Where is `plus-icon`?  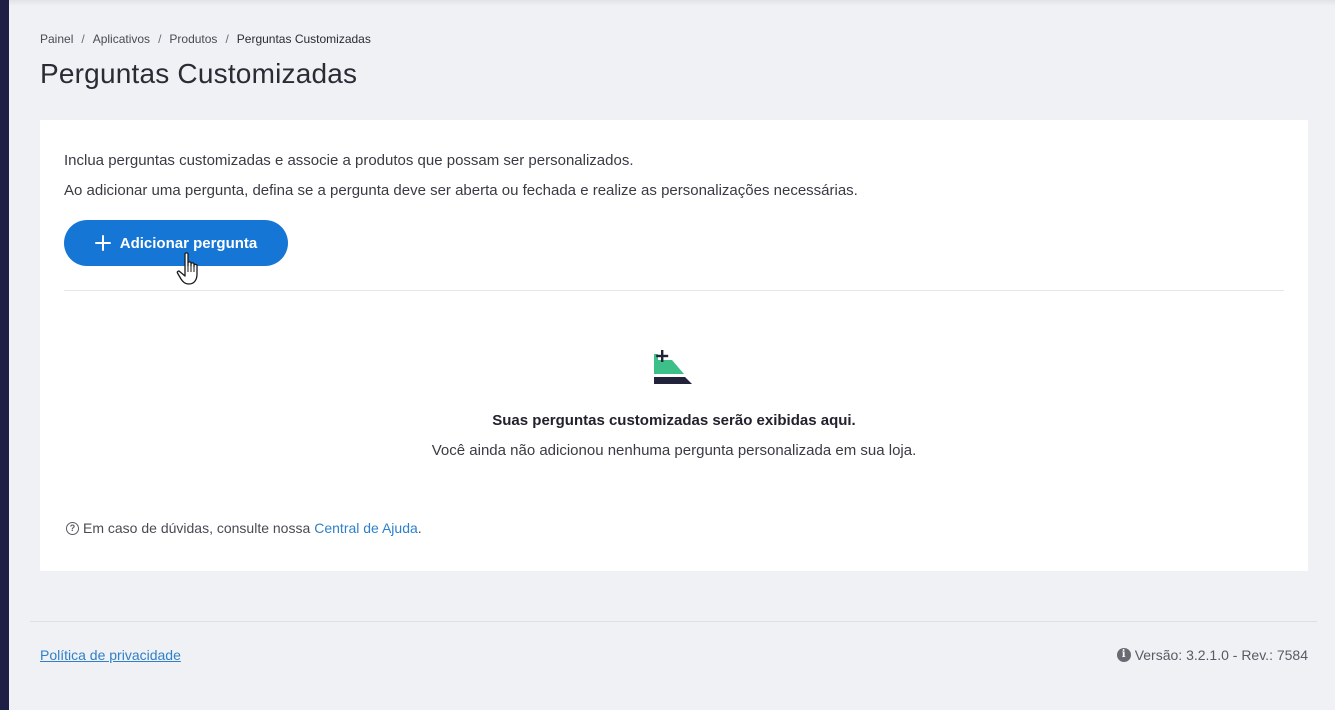 plus-icon is located at coordinates (102, 243).